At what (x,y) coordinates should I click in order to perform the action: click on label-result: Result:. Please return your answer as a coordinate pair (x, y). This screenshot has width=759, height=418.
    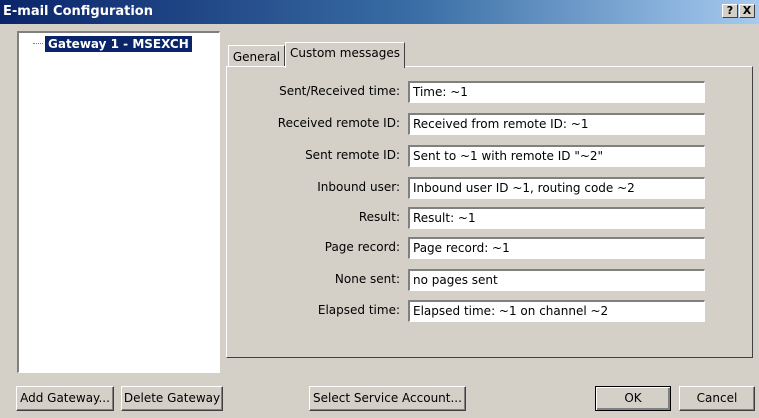
    Looking at the image, I should click on (379, 217).